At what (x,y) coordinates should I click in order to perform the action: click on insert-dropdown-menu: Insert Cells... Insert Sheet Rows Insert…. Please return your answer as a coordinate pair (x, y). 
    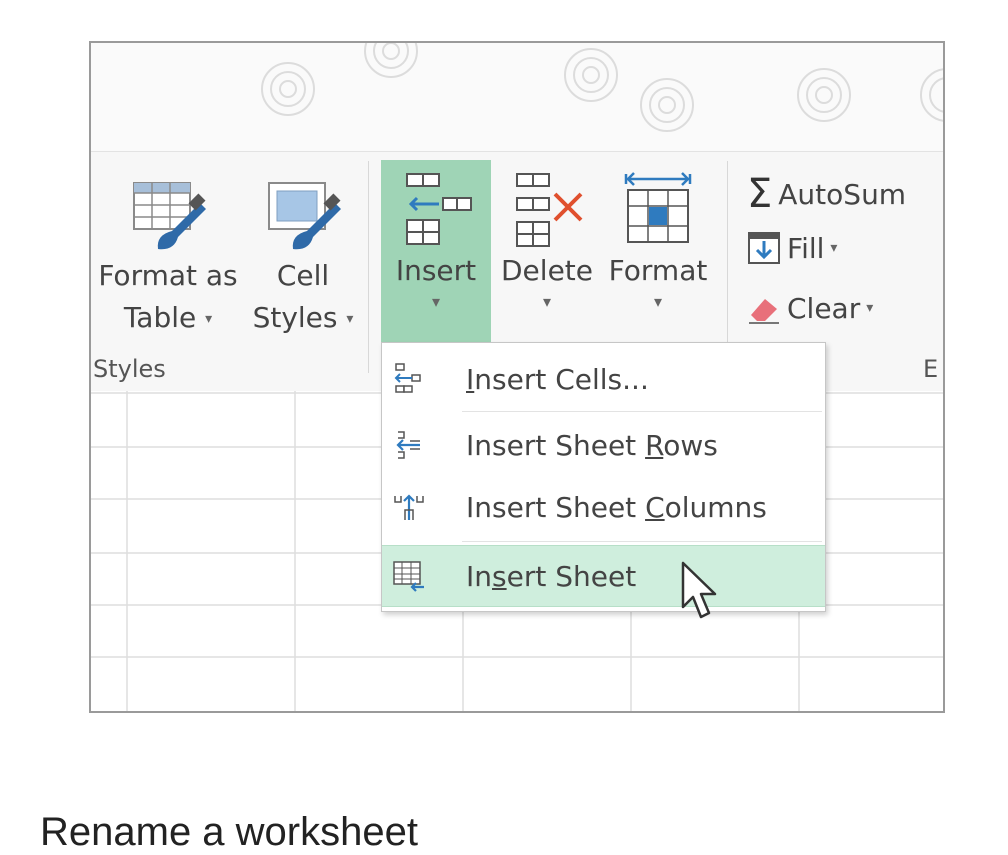
    Looking at the image, I should click on (603, 477).